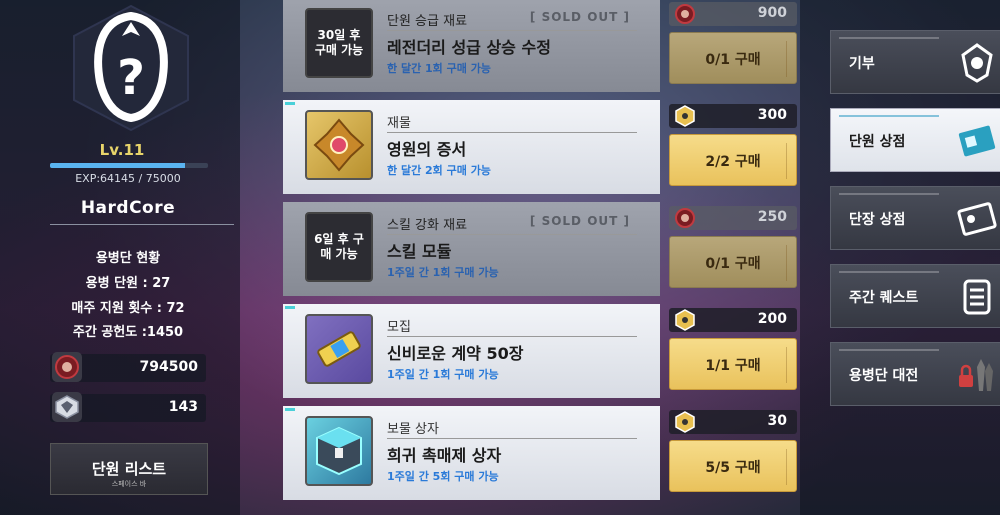 The image size is (1000, 515). What do you see at coordinates (339, 451) in the screenshot?
I see `treasure-box-icon` at bounding box center [339, 451].